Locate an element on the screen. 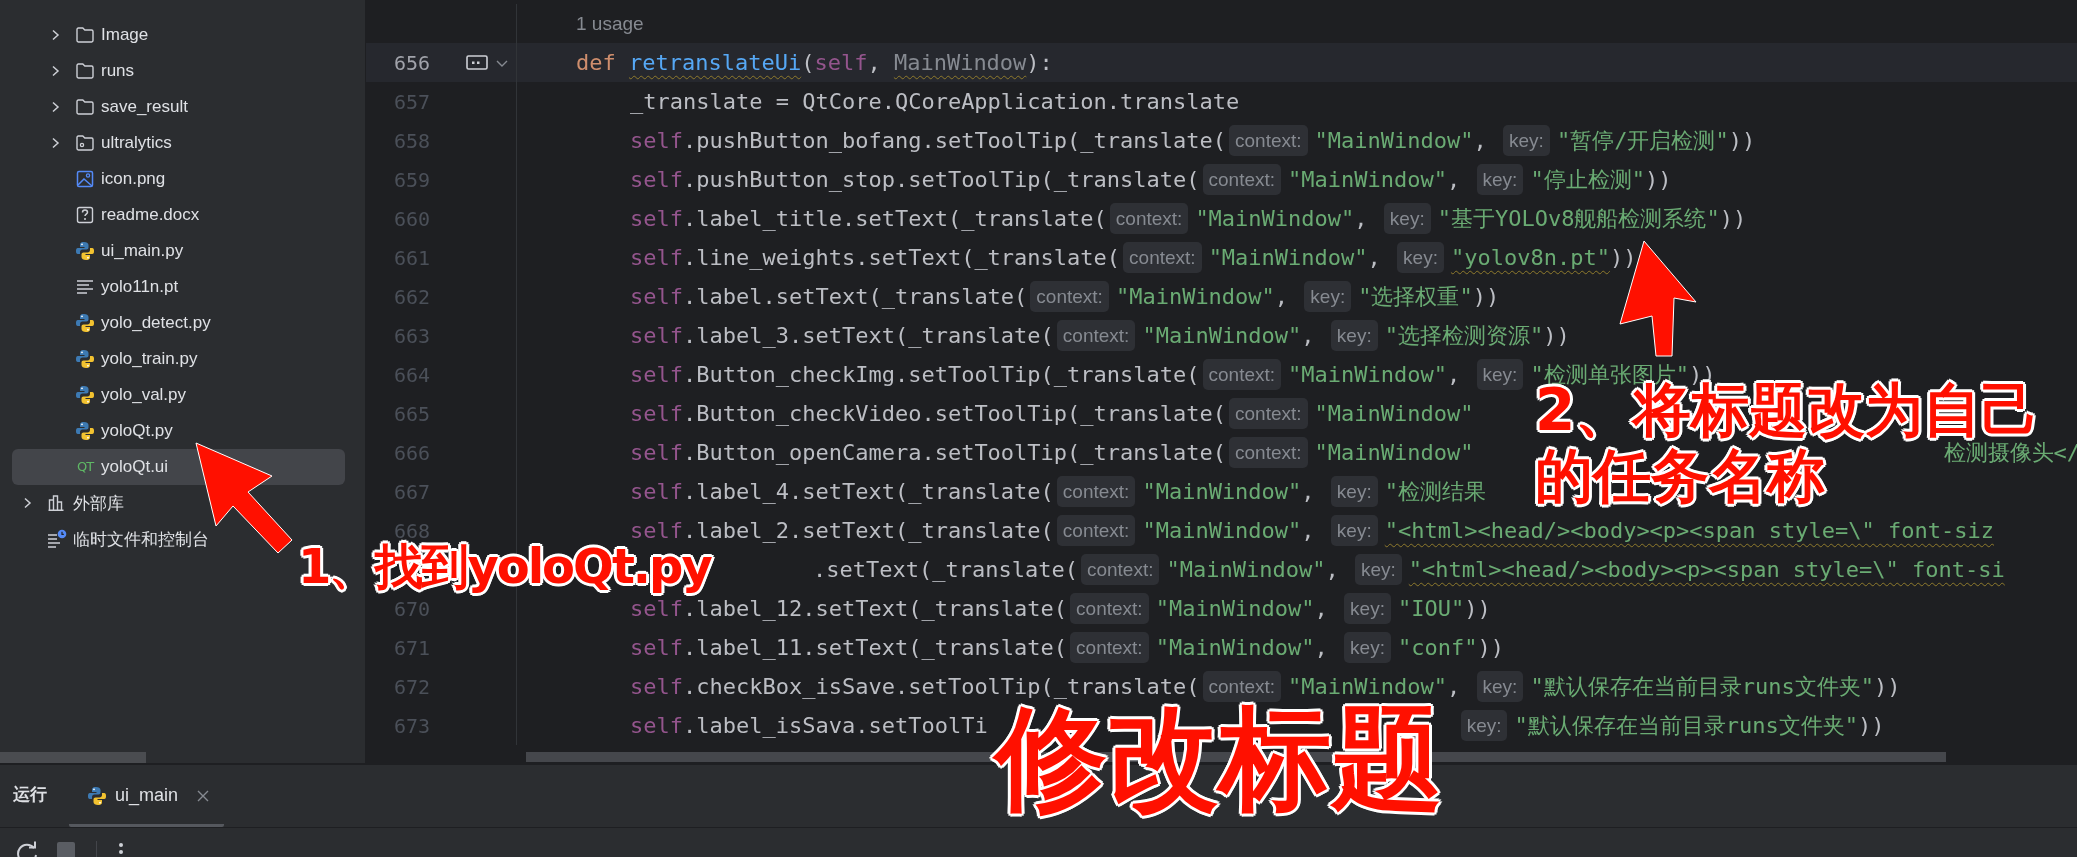 The width and height of the screenshot is (2077, 857). code-text: self.pushButton_bofang.setToolTip(_translate( is located at coordinates (928, 140).